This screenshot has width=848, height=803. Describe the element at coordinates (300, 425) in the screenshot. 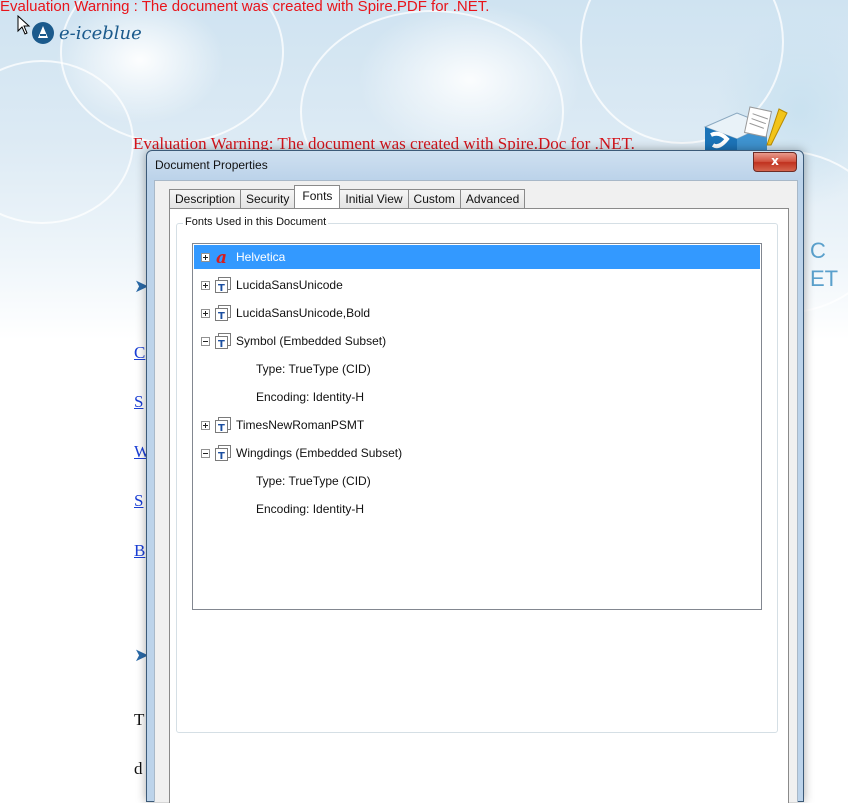

I see `font-name: TimesNewRomanPSMT` at that location.